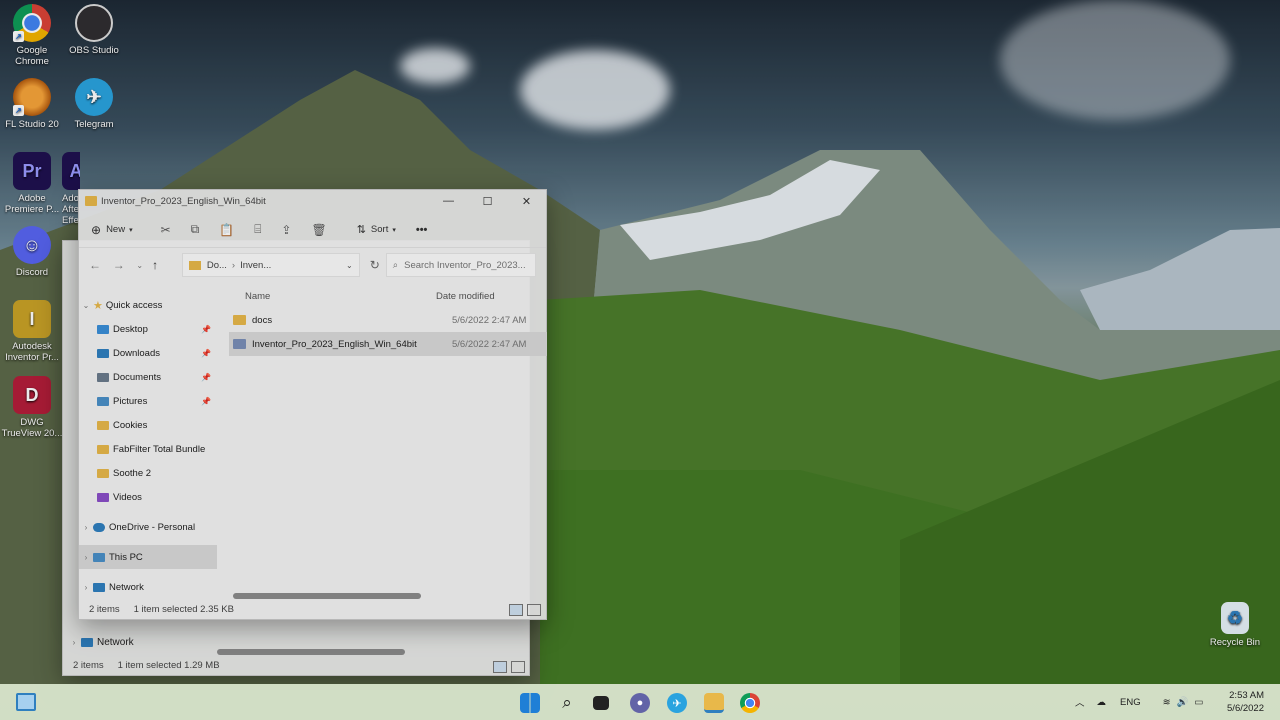 The image size is (1280, 720). What do you see at coordinates (32, 171) in the screenshot?
I see `premiere-icon: Pr` at bounding box center [32, 171].